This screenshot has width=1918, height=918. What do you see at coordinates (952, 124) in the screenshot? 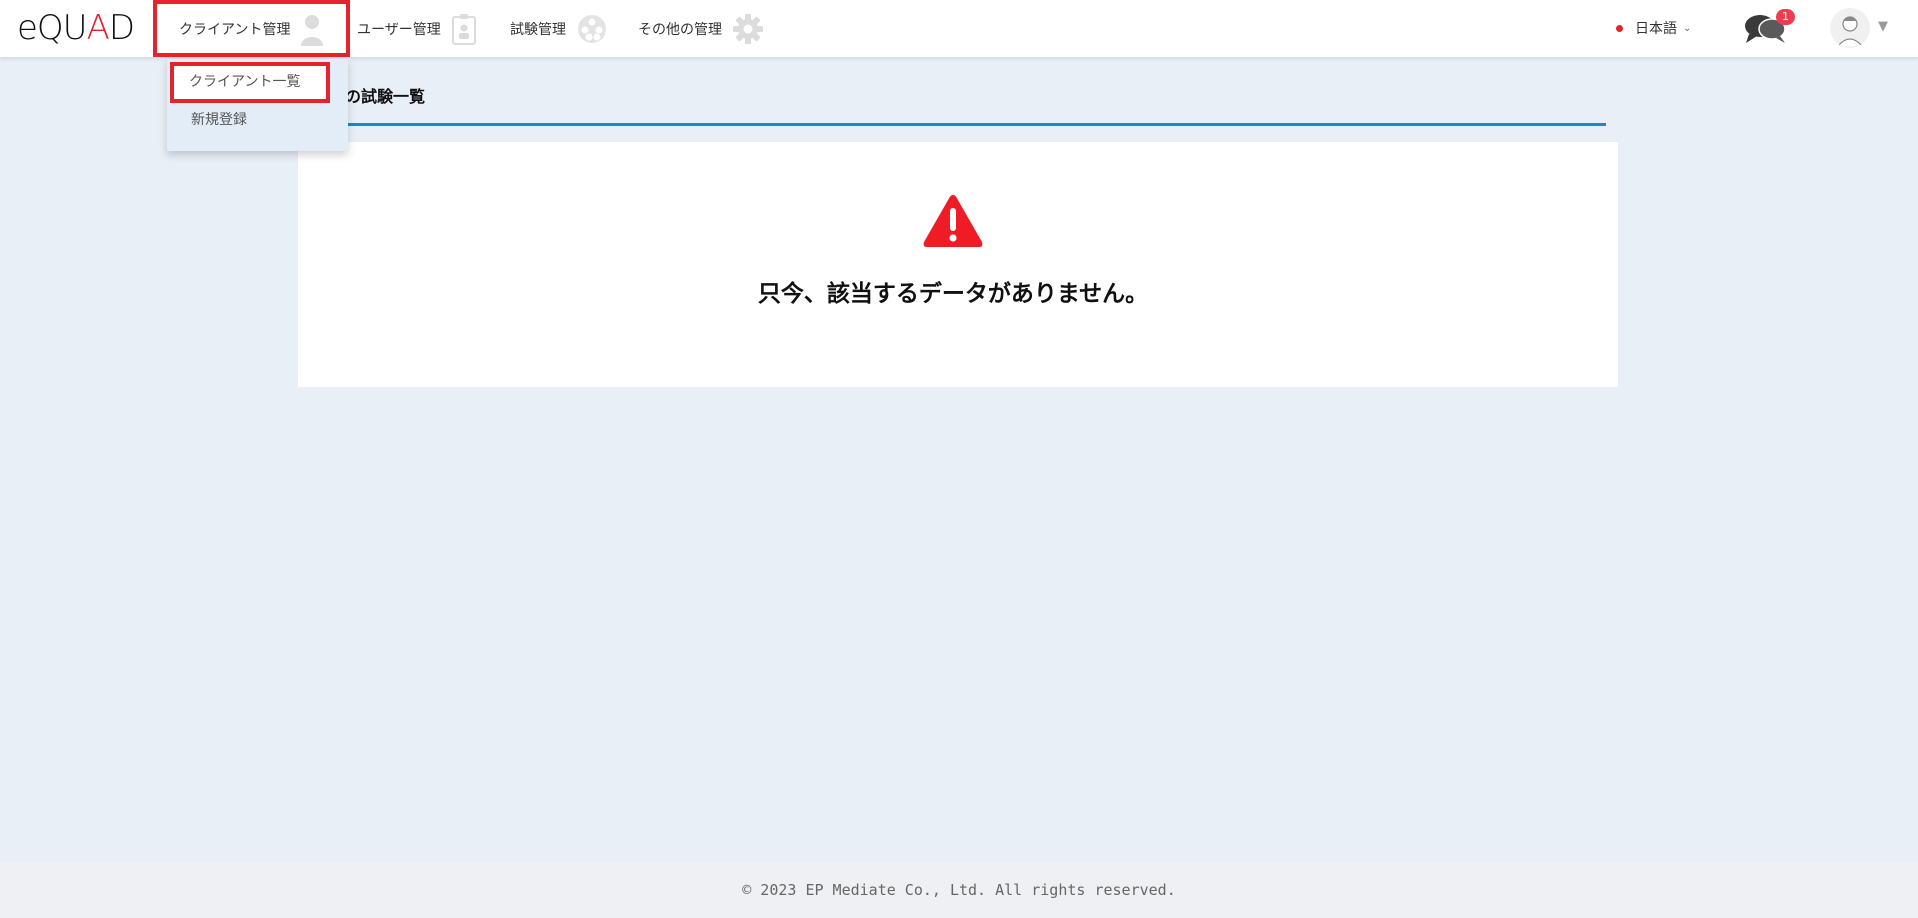
I see `title-divider` at bounding box center [952, 124].